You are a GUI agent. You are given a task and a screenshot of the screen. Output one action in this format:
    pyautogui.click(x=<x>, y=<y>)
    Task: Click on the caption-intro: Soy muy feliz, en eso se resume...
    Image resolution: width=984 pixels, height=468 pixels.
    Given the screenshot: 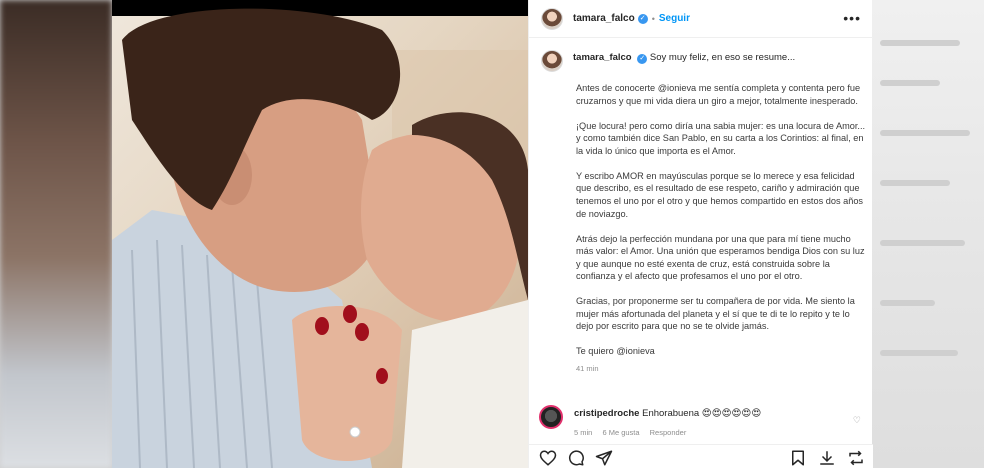 What is the action you would take?
    pyautogui.click(x=722, y=57)
    